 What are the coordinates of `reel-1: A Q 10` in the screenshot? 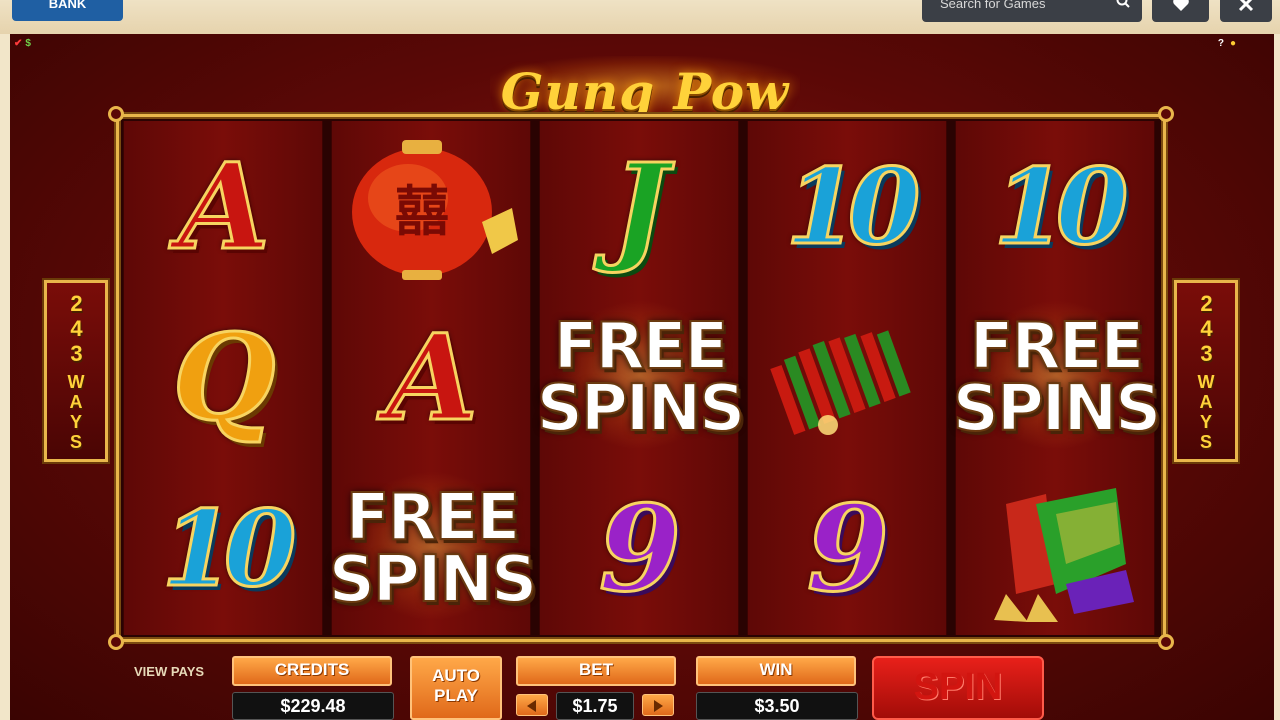 It's located at (223, 378).